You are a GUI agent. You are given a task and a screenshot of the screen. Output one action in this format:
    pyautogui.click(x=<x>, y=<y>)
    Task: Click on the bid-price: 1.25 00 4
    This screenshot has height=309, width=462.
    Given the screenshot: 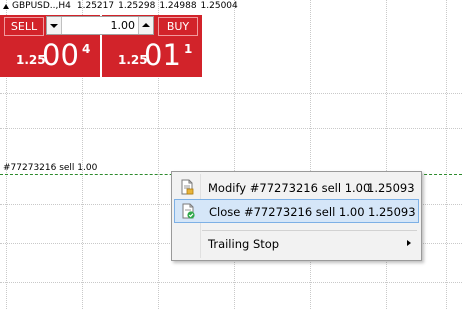 What is the action you would take?
    pyautogui.click(x=50, y=56)
    